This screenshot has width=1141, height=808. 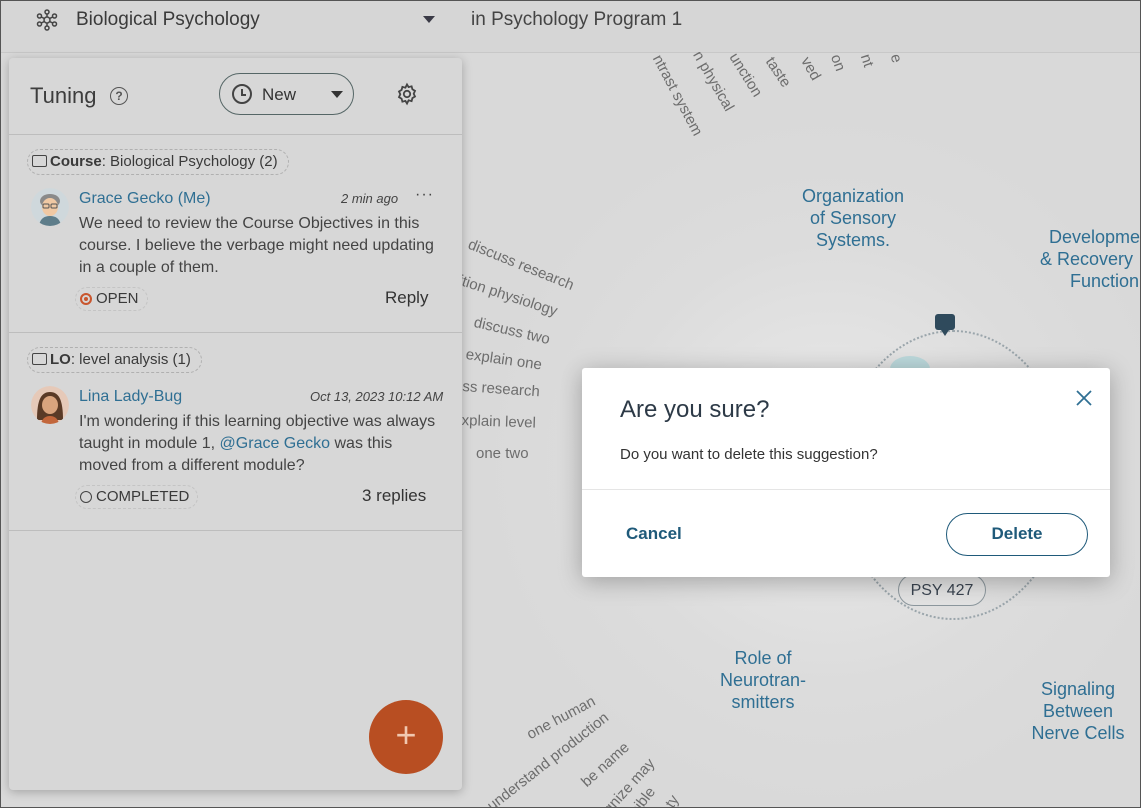 What do you see at coordinates (896, 58) in the screenshot?
I see `map-word: e` at bounding box center [896, 58].